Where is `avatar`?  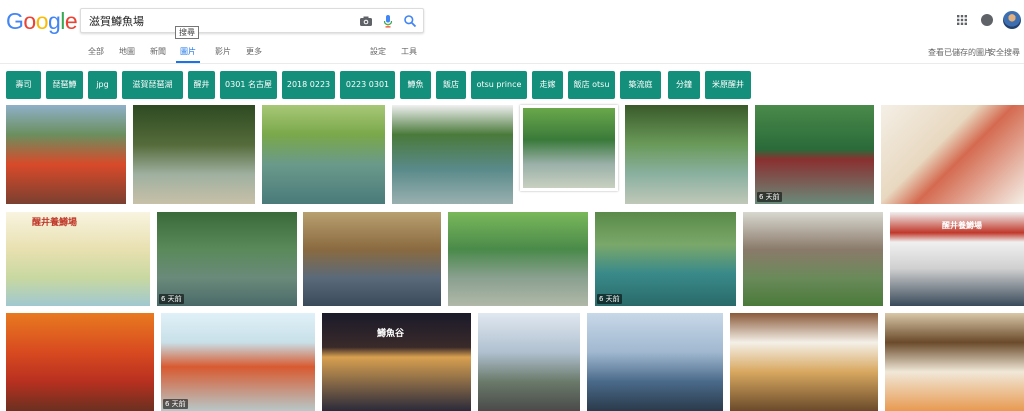 avatar is located at coordinates (1012, 20).